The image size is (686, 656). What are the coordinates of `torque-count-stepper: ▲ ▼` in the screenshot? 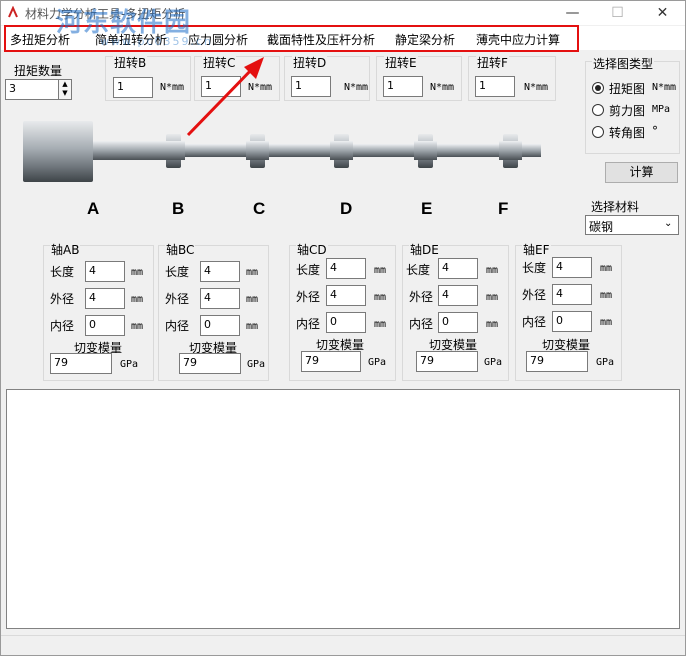 It's located at (65, 89).